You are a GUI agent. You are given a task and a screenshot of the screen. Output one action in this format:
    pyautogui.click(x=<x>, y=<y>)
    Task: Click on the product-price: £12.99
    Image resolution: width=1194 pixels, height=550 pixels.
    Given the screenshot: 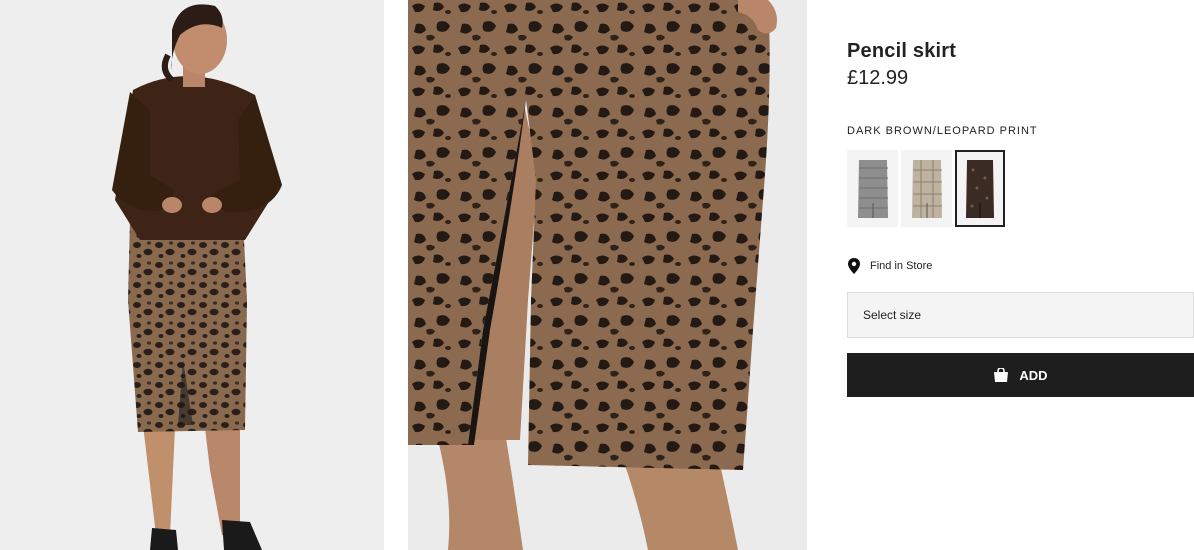 What is the action you would take?
    pyautogui.click(x=878, y=78)
    